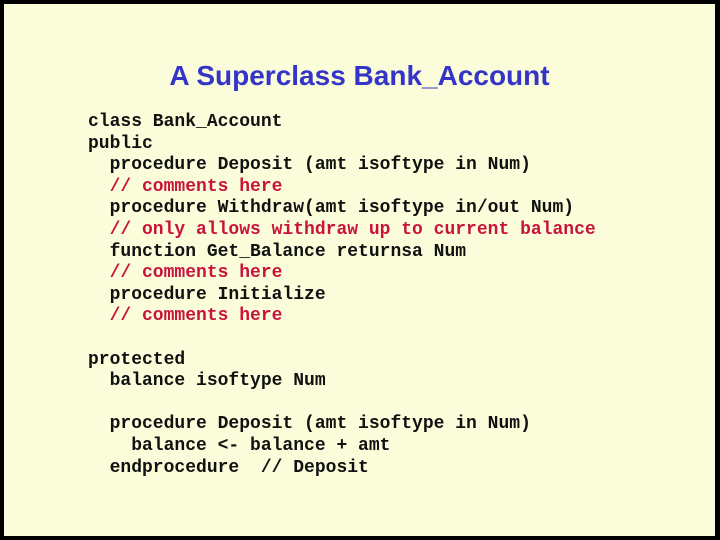 This screenshot has height=540, width=720. What do you see at coordinates (207, 294) in the screenshot?
I see `code-line: procedure Initialize` at bounding box center [207, 294].